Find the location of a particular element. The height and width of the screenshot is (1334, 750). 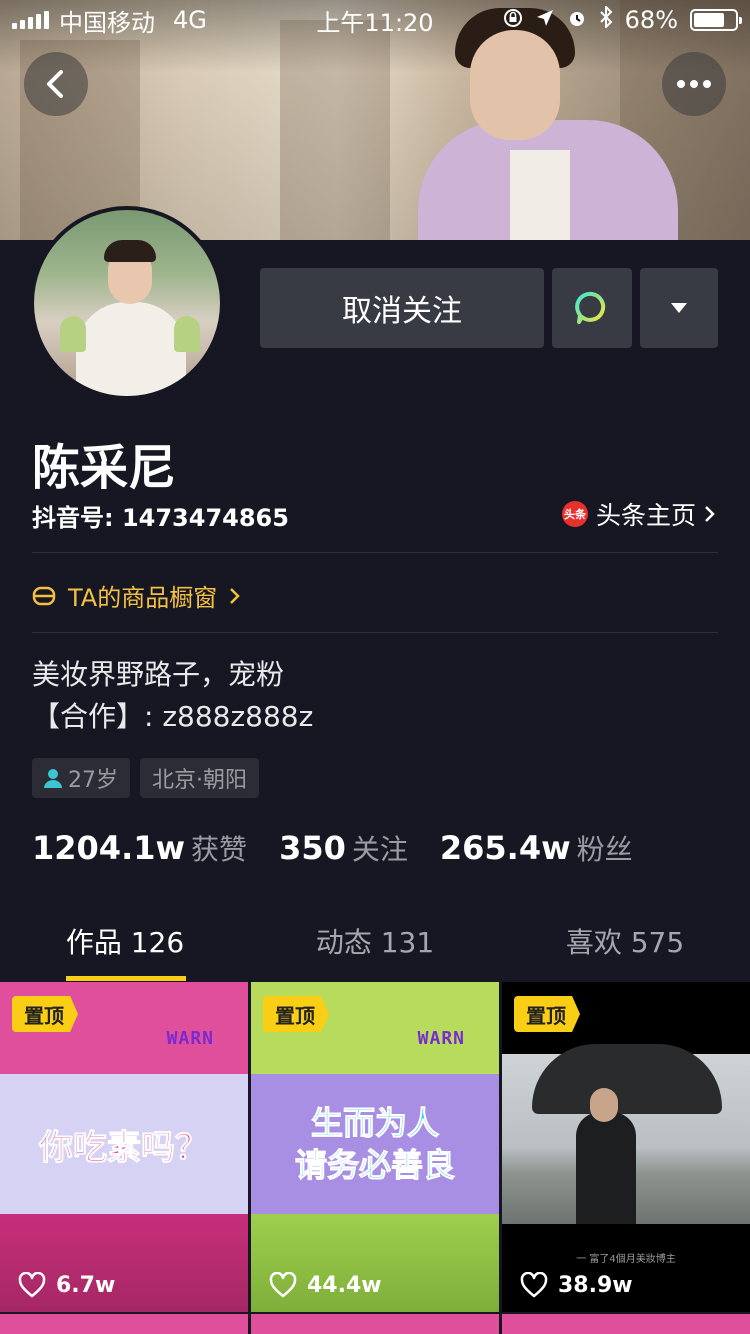

video-title-line: 请务必善良 is located at coordinates (374, 1165).